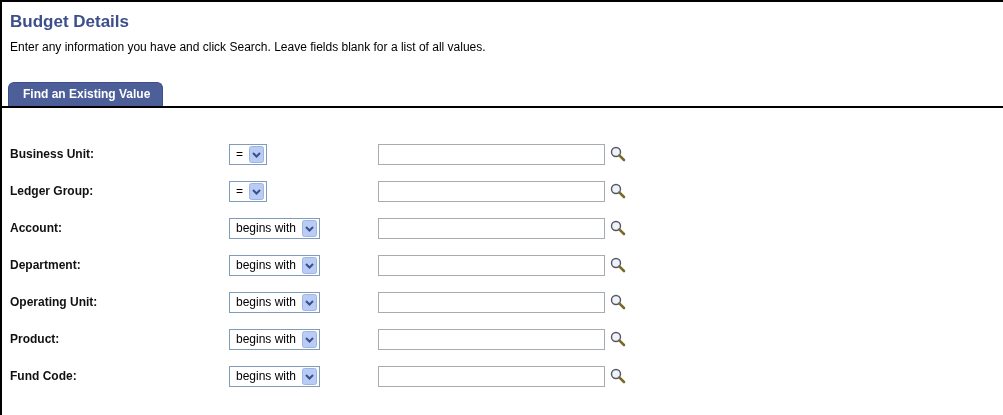 The height and width of the screenshot is (415, 1003). Describe the element at coordinates (70, 22) in the screenshot. I see `page-title: Budget Details` at that location.